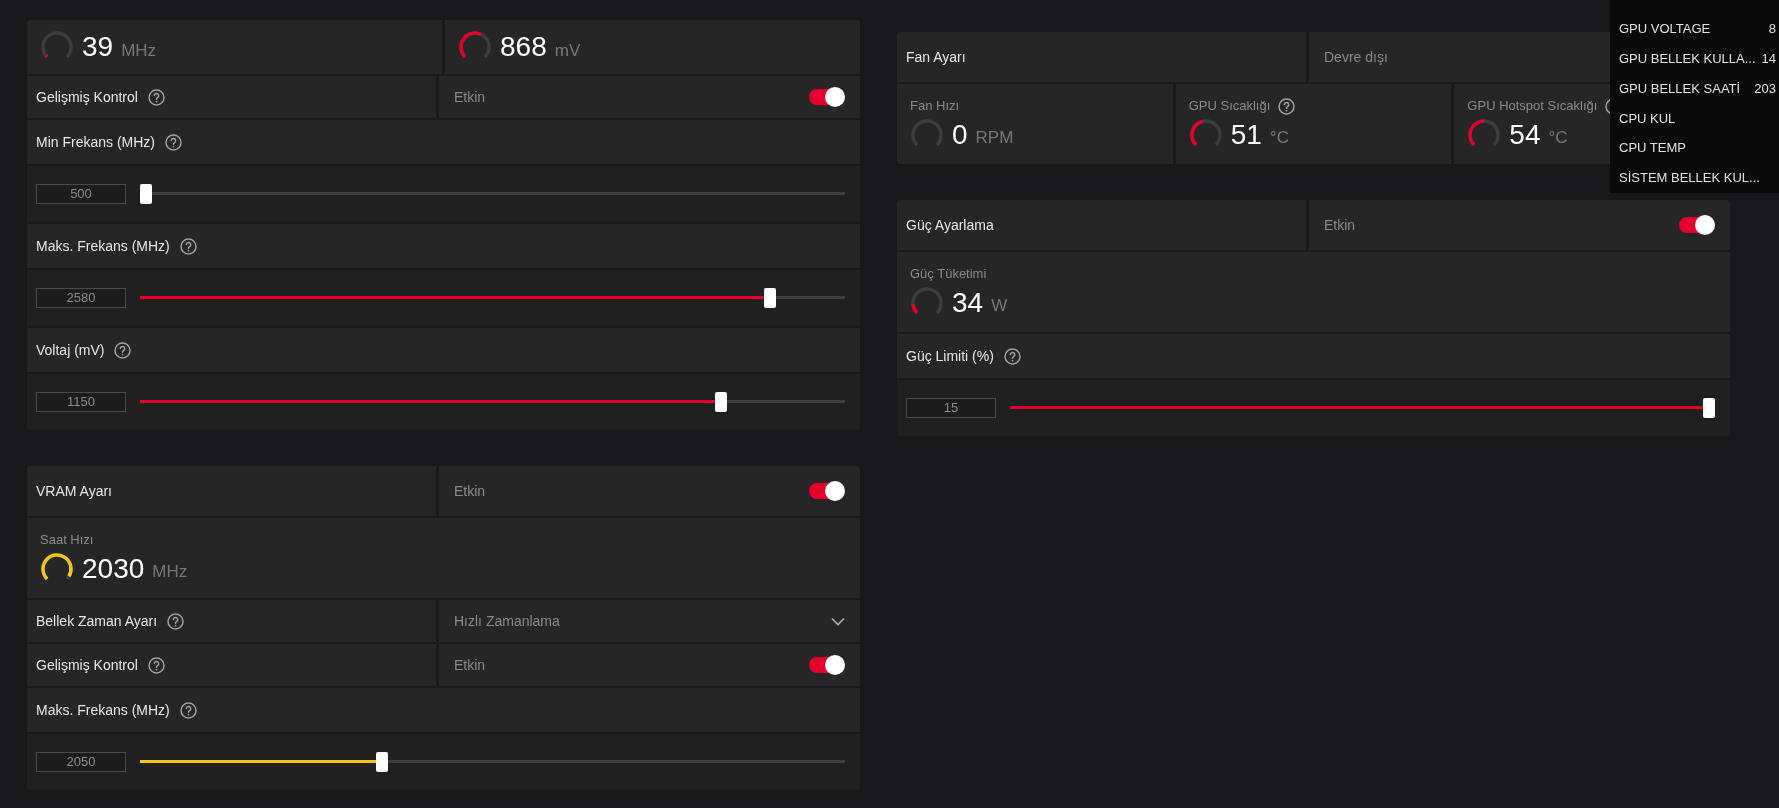  I want to click on gauge-value: 39, so click(98, 47).